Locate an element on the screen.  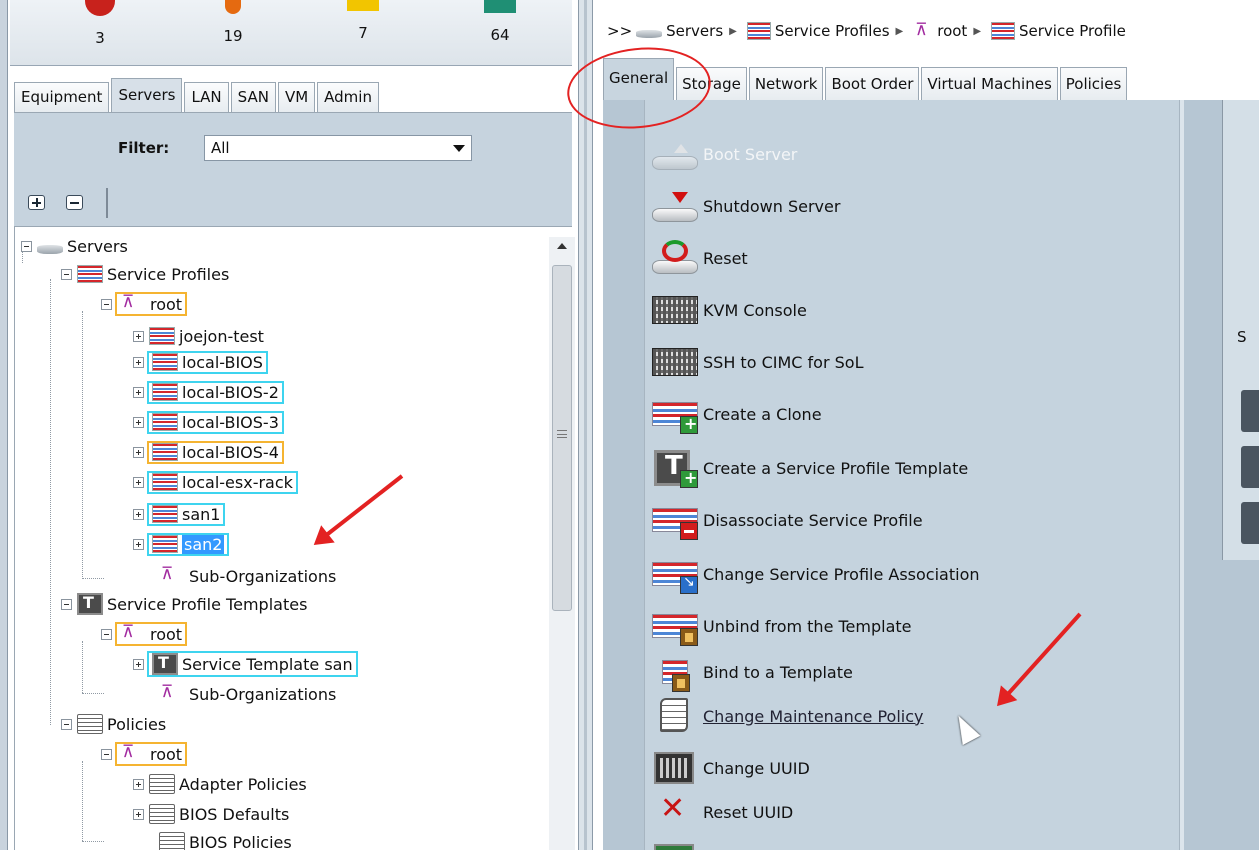
tree-node-template-root: root is located at coordinates (144, 634).